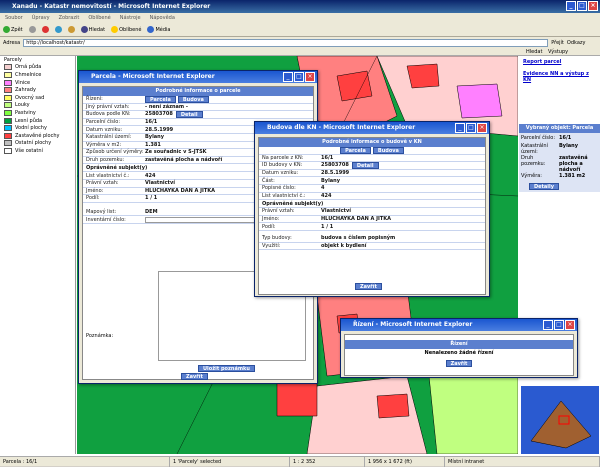 The image size is (600, 467). I want to click on evidence-link: Evidence NN a výstup z KN, so click(559, 77).